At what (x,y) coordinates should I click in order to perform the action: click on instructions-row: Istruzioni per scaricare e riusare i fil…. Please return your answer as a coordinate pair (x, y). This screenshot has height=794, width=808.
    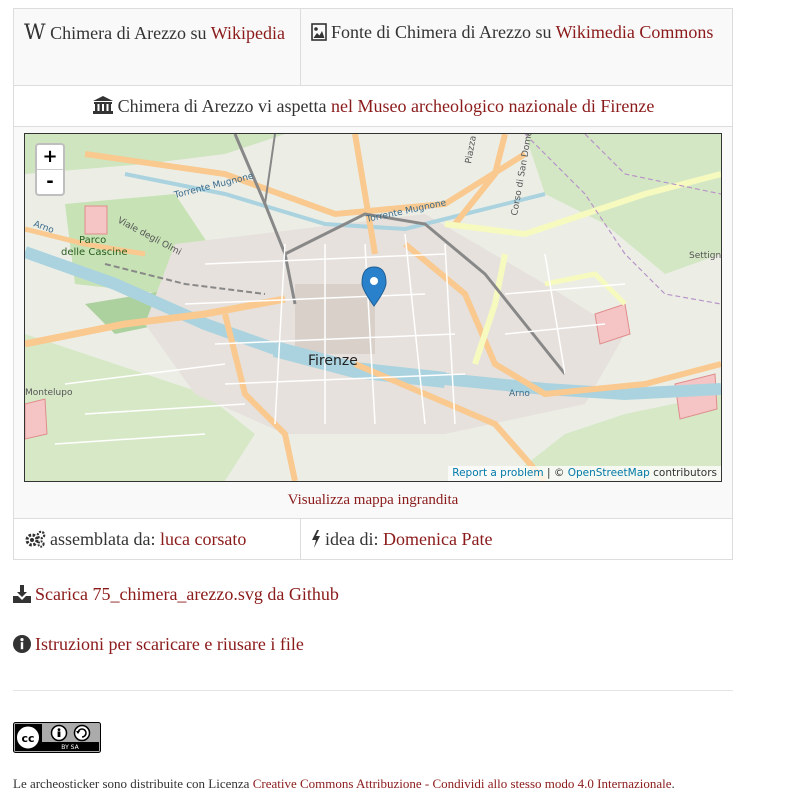
    Looking at the image, I should click on (158, 644).